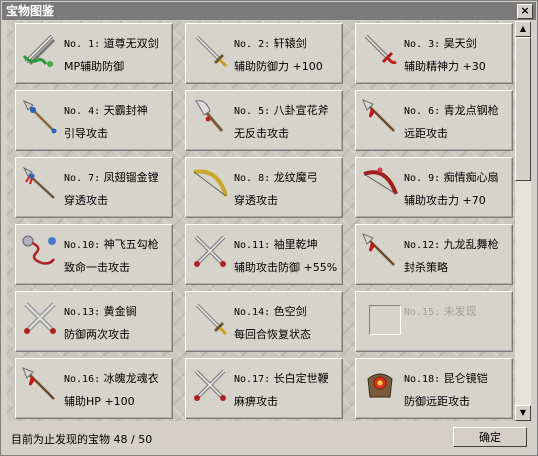  What do you see at coordinates (434, 187) in the screenshot?
I see `item-card: No. 9: 痴情痴心扇 辅助攻击力 +70` at bounding box center [434, 187].